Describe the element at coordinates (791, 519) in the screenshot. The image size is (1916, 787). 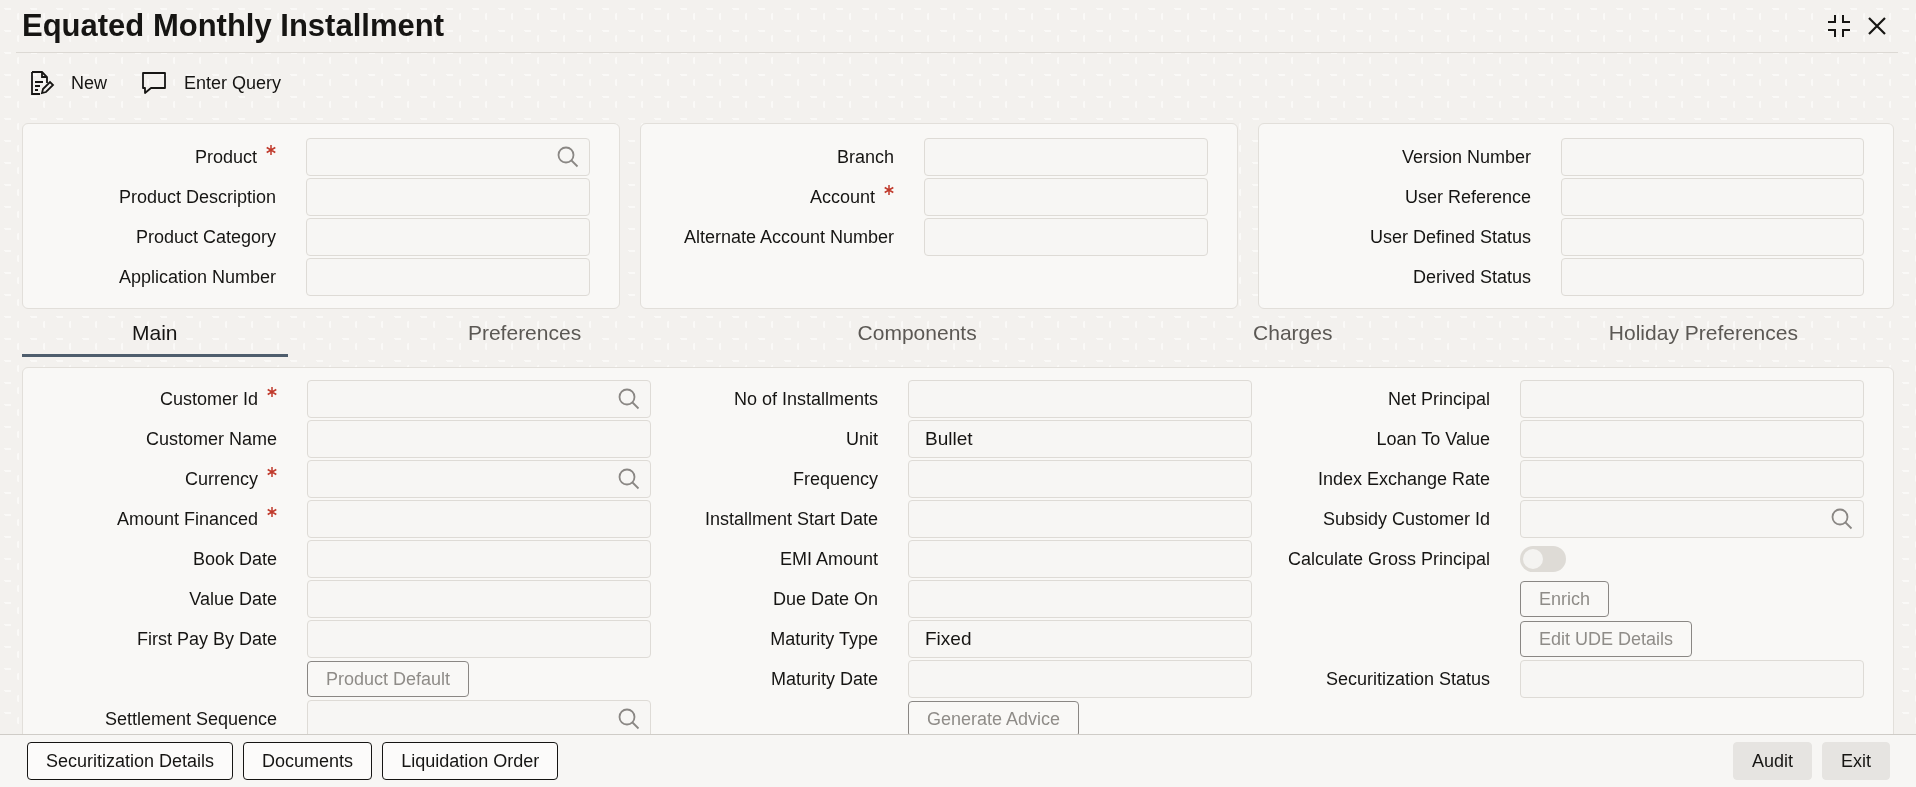
I see `field-label: Installment Start Date` at that location.